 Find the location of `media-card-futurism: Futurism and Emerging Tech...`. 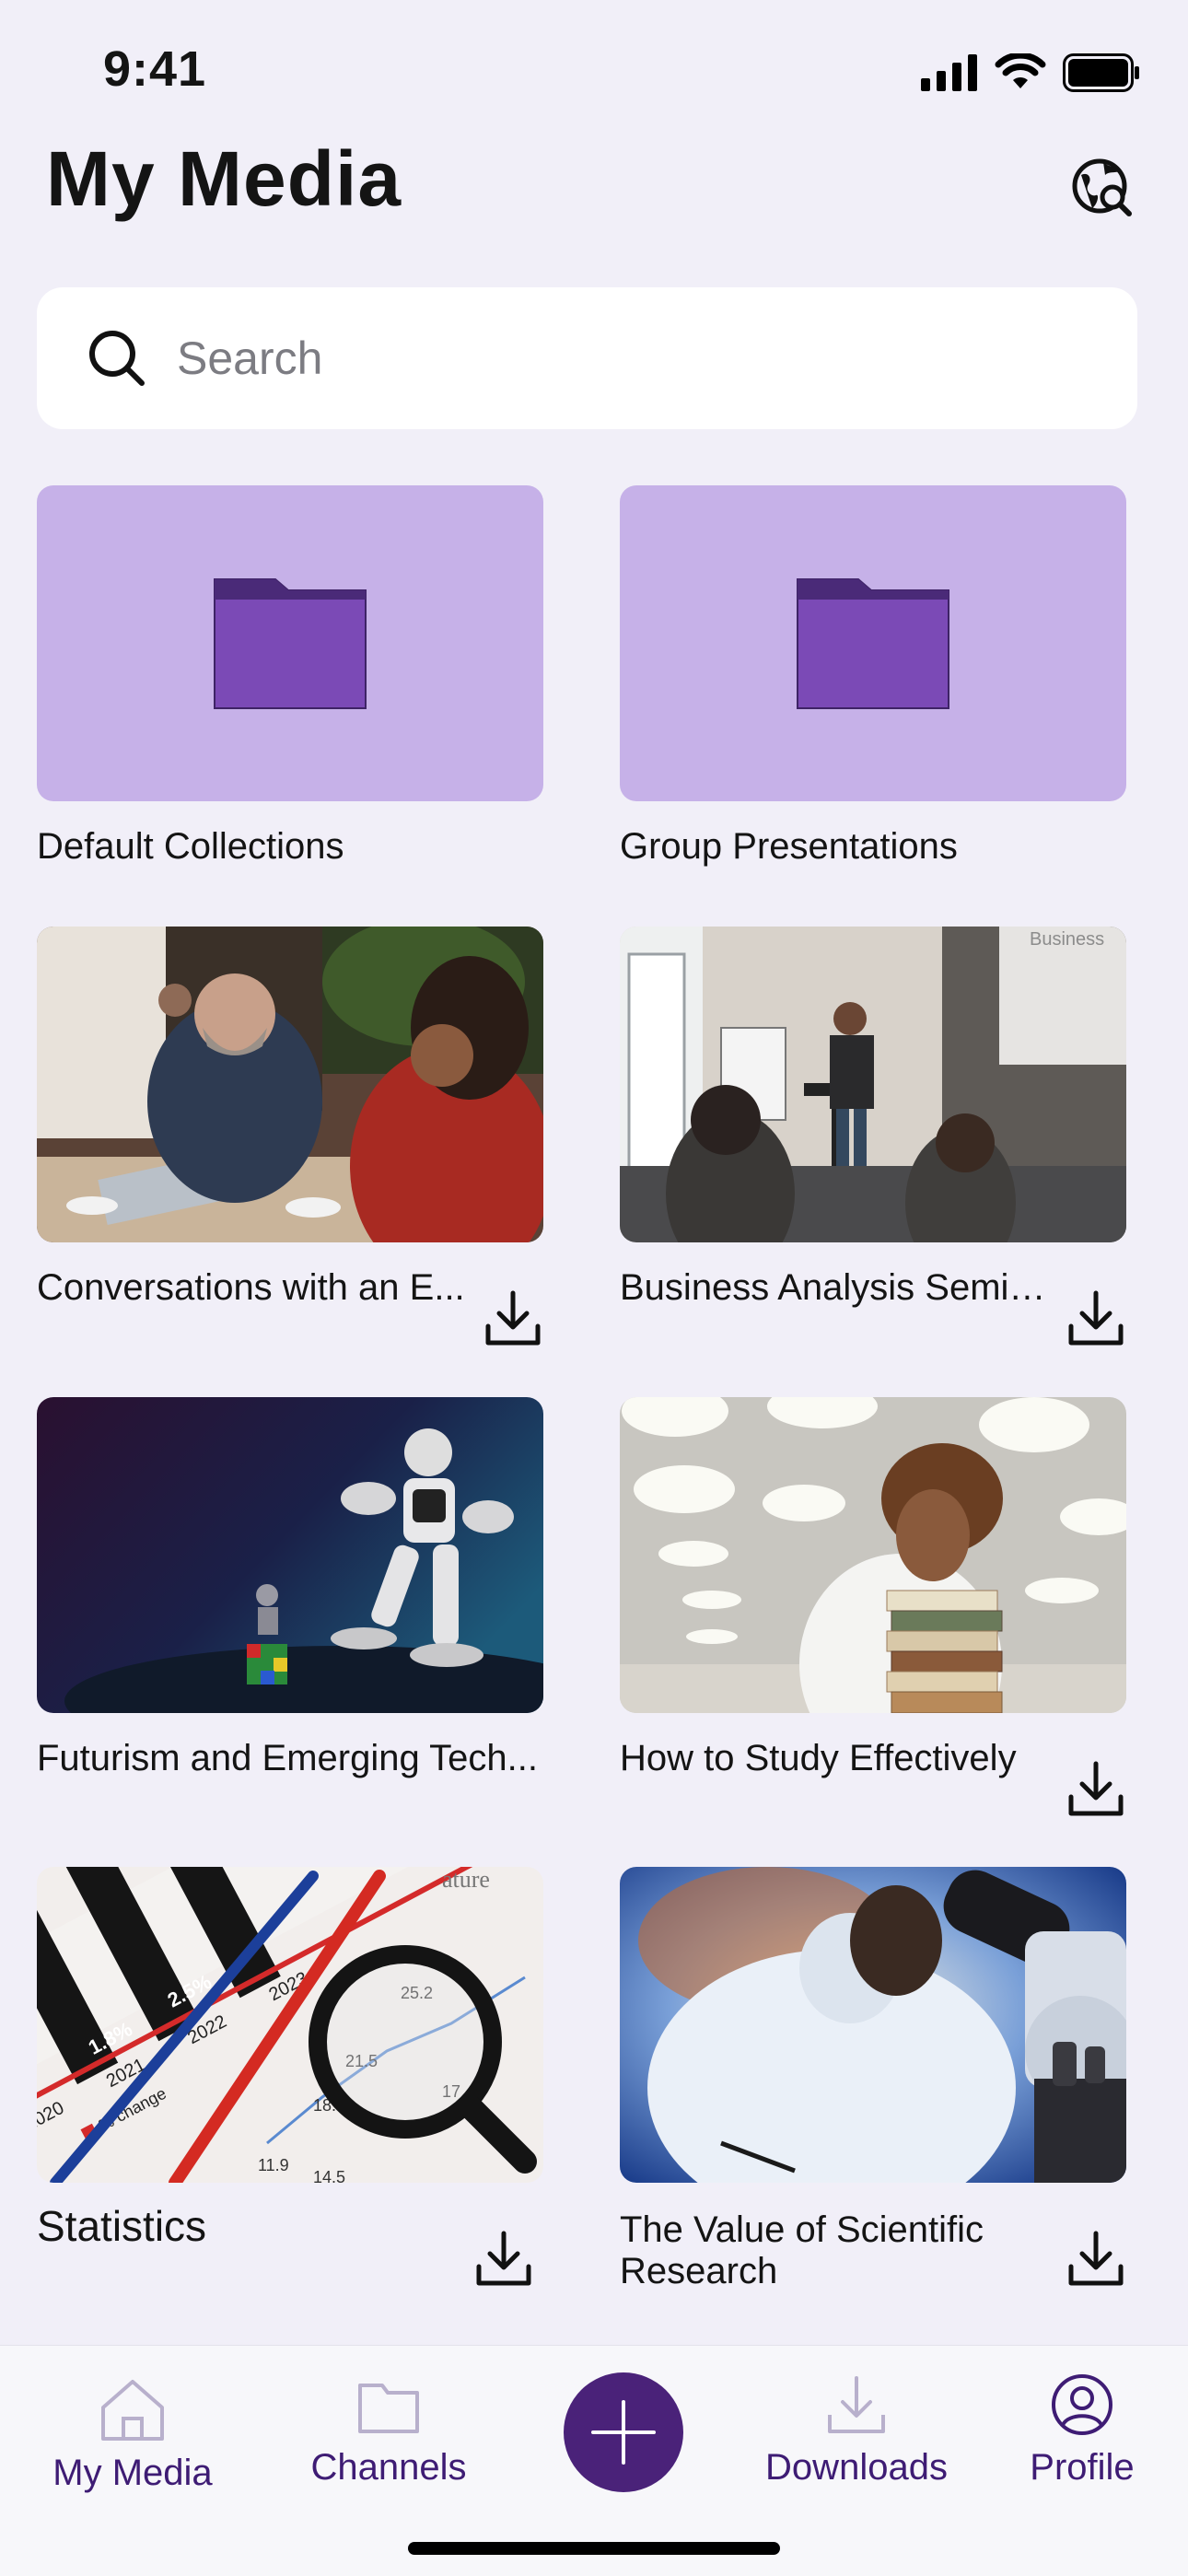

media-card-futurism: Futurism and Emerging Tech... is located at coordinates (290, 1587).